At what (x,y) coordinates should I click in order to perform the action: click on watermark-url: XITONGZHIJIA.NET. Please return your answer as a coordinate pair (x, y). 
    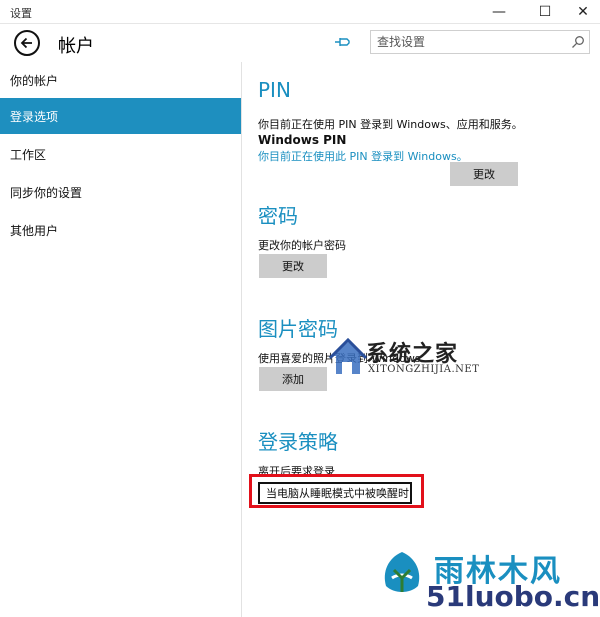
    Looking at the image, I should click on (424, 369).